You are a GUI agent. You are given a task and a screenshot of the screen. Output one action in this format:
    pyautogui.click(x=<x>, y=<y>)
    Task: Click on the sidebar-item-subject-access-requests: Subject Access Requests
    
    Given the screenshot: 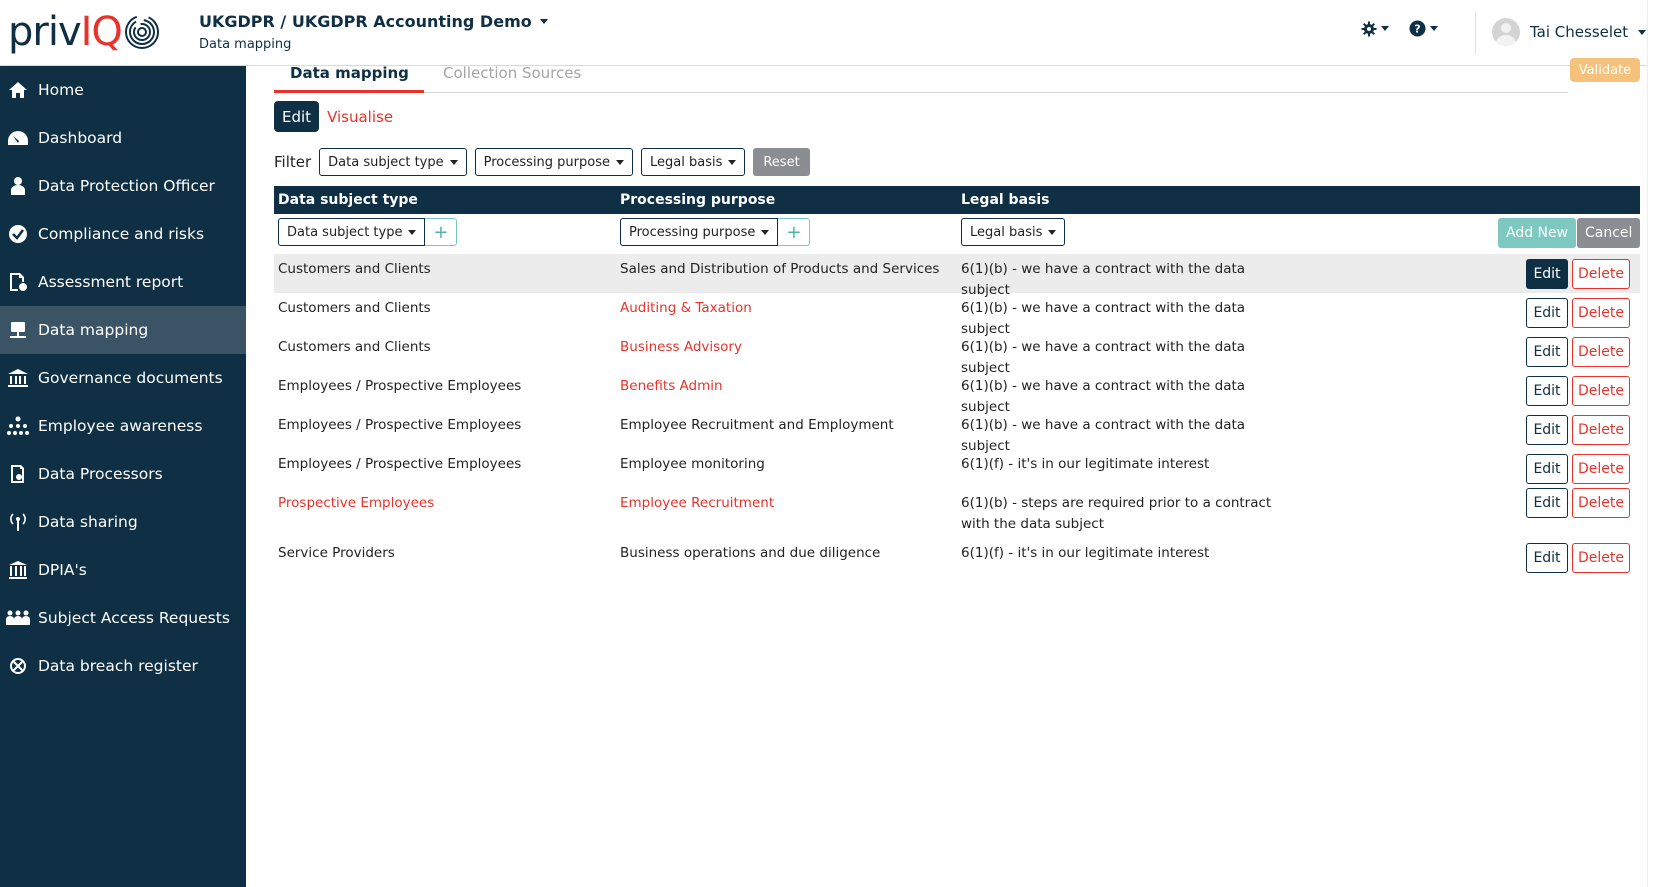 What is the action you would take?
    pyautogui.click(x=123, y=618)
    